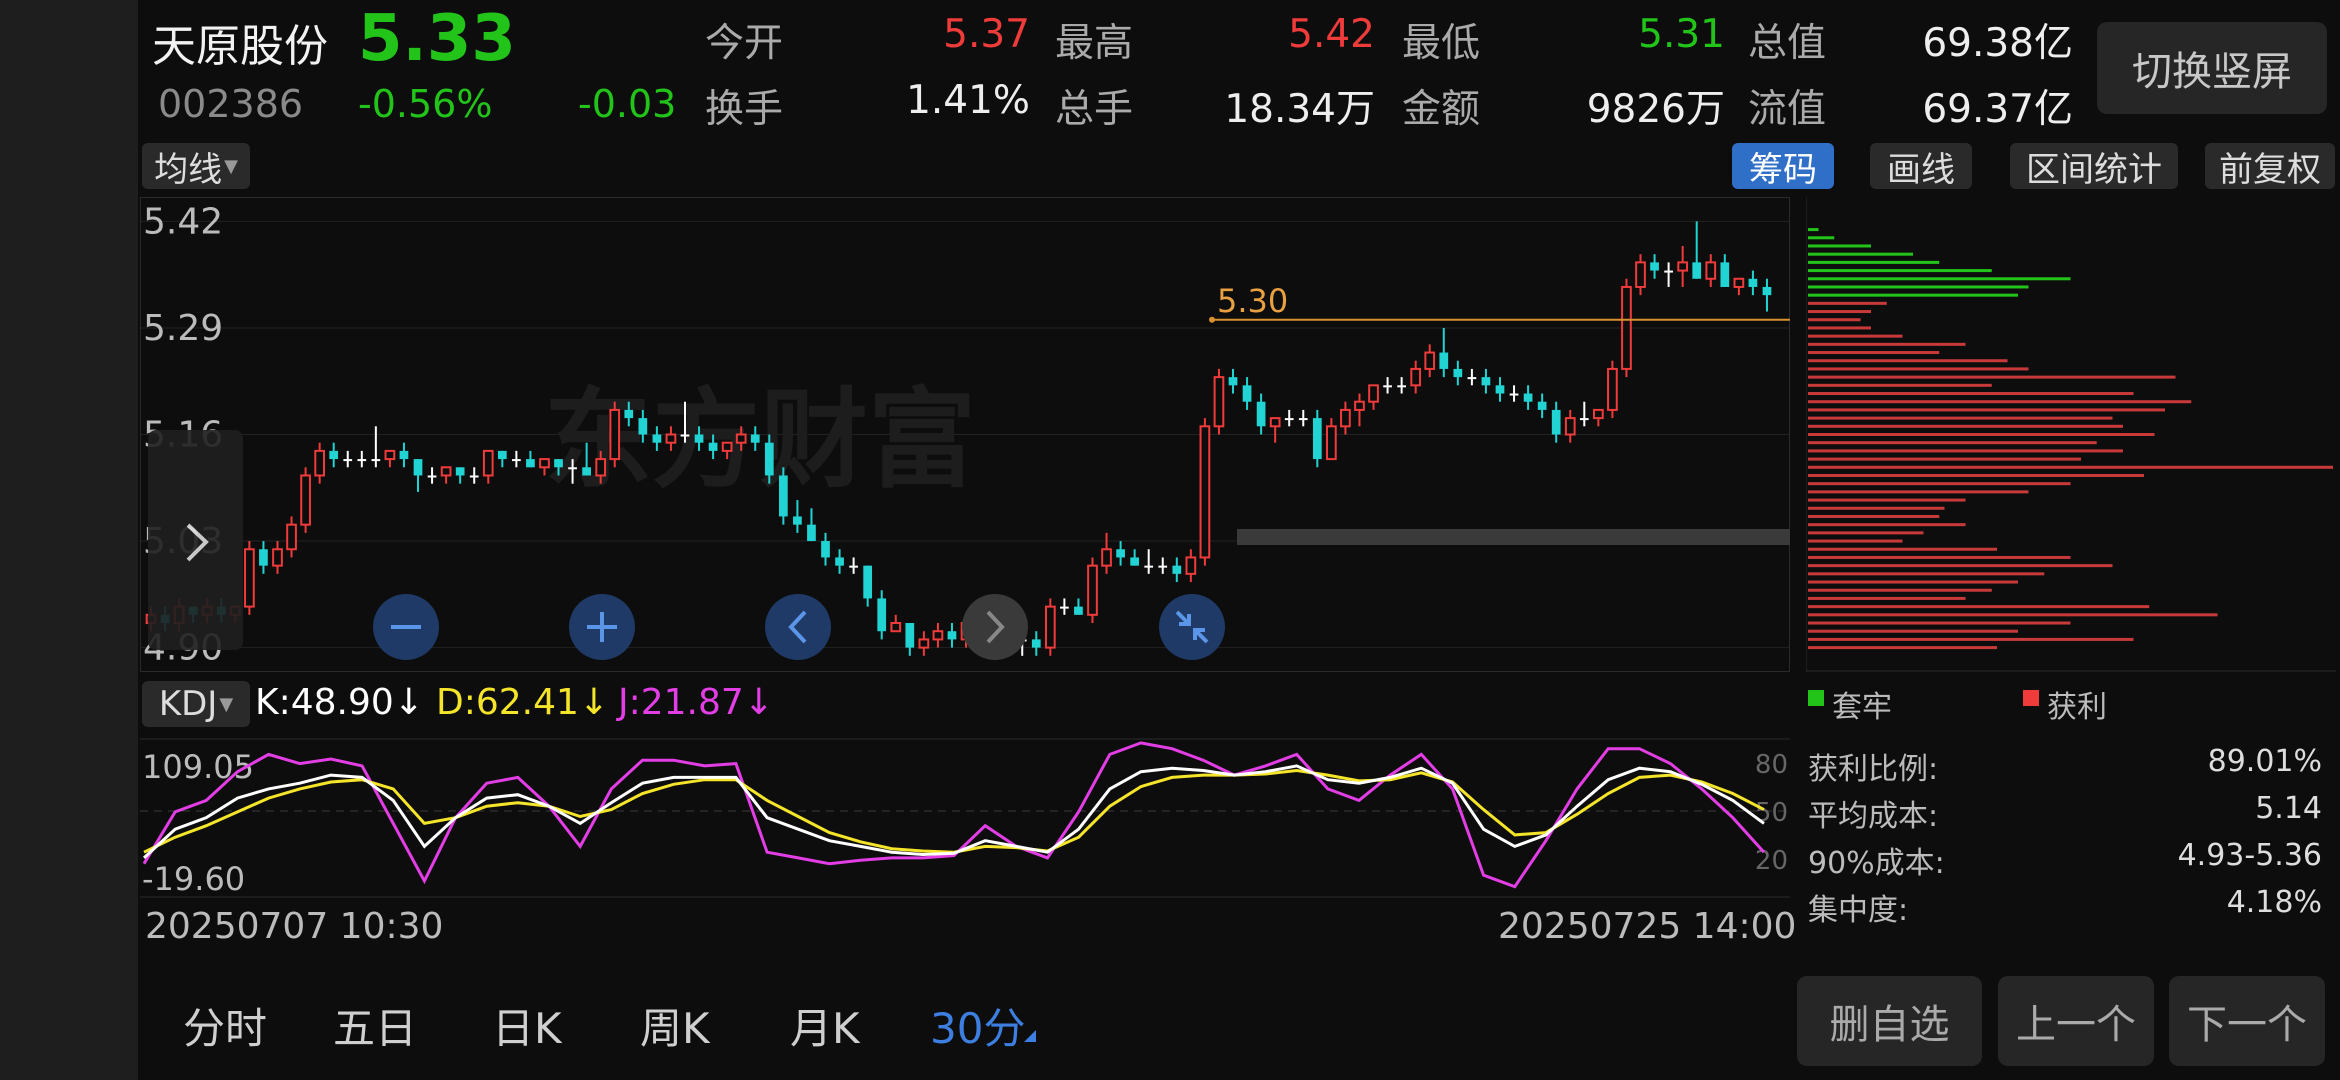  Describe the element at coordinates (225, 1025) in the screenshot. I see `tab-intraday: 分时` at that location.